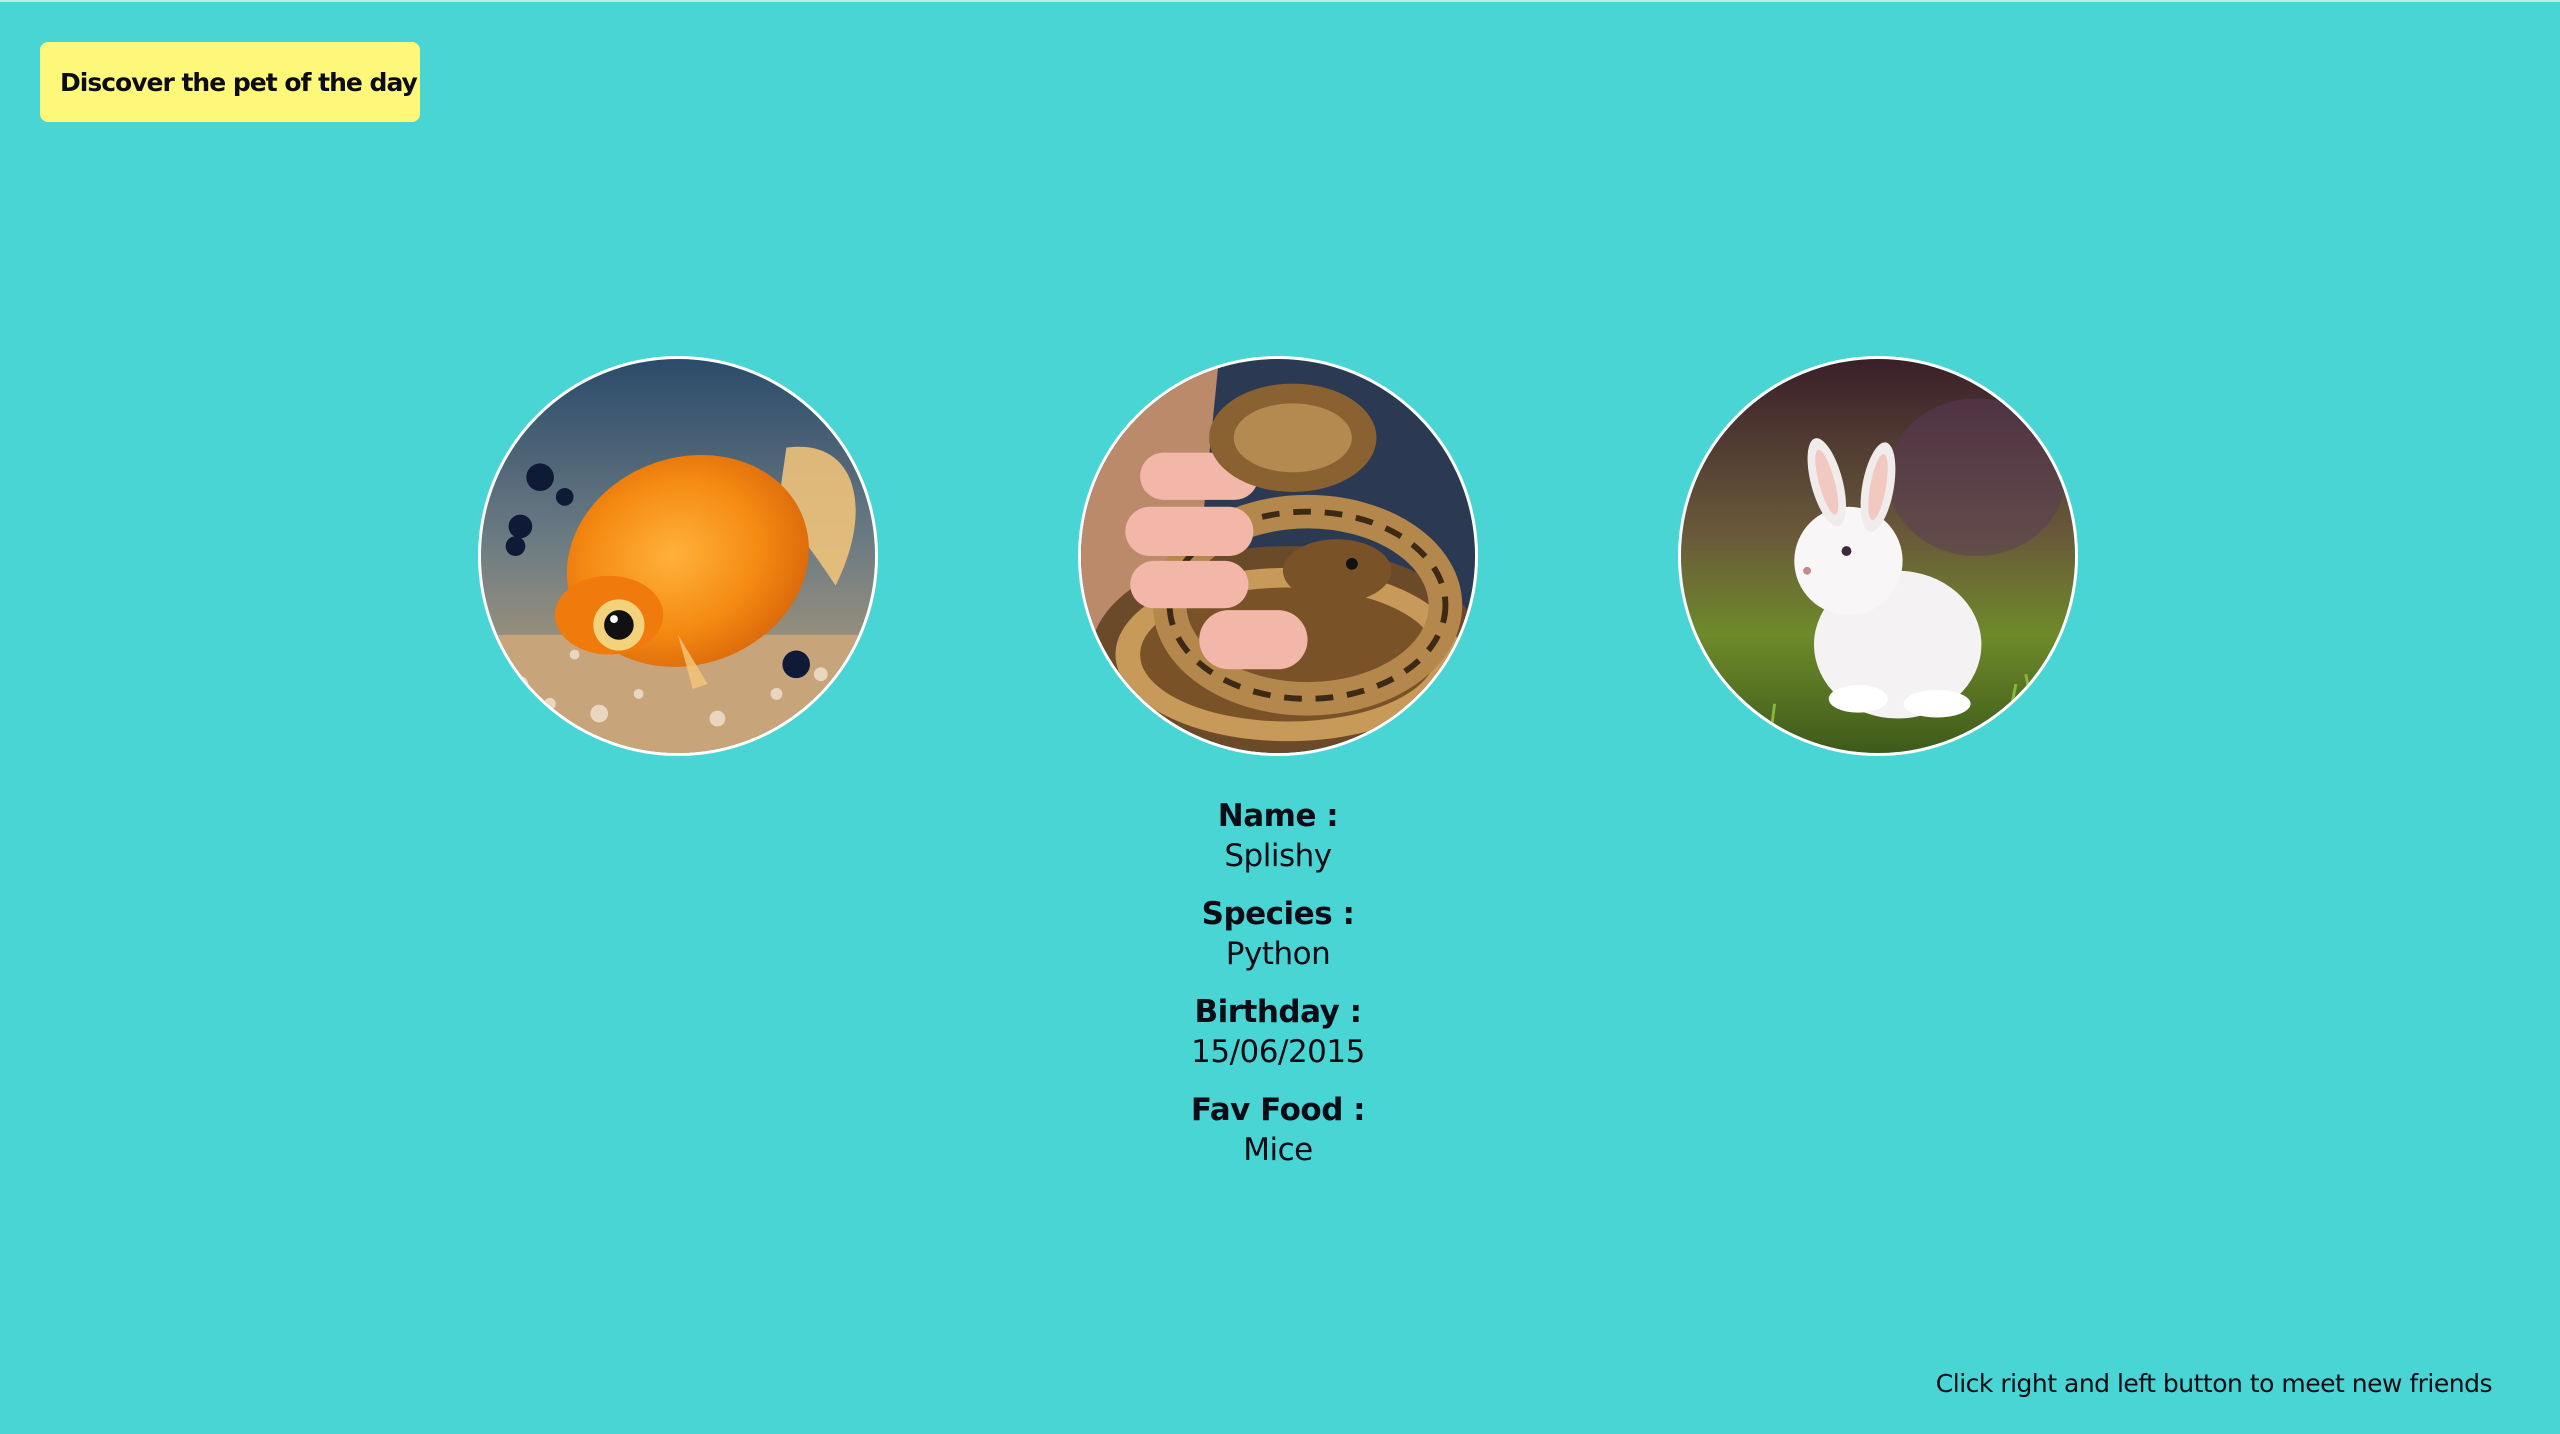 Image resolution: width=2560 pixels, height=1434 pixels. I want to click on species-value: Python, so click(1278, 954).